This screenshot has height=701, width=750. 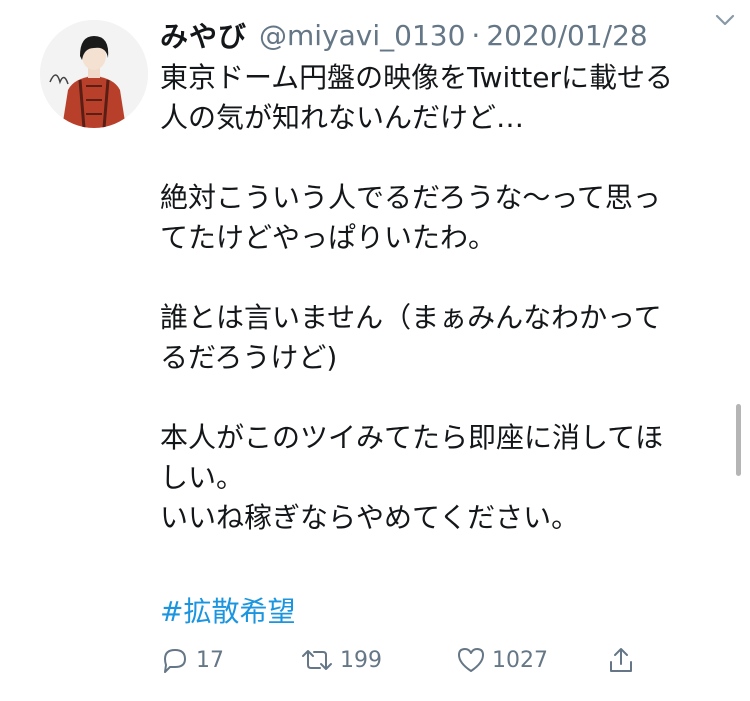 What do you see at coordinates (738, 440) in the screenshot?
I see `scrollbar` at bounding box center [738, 440].